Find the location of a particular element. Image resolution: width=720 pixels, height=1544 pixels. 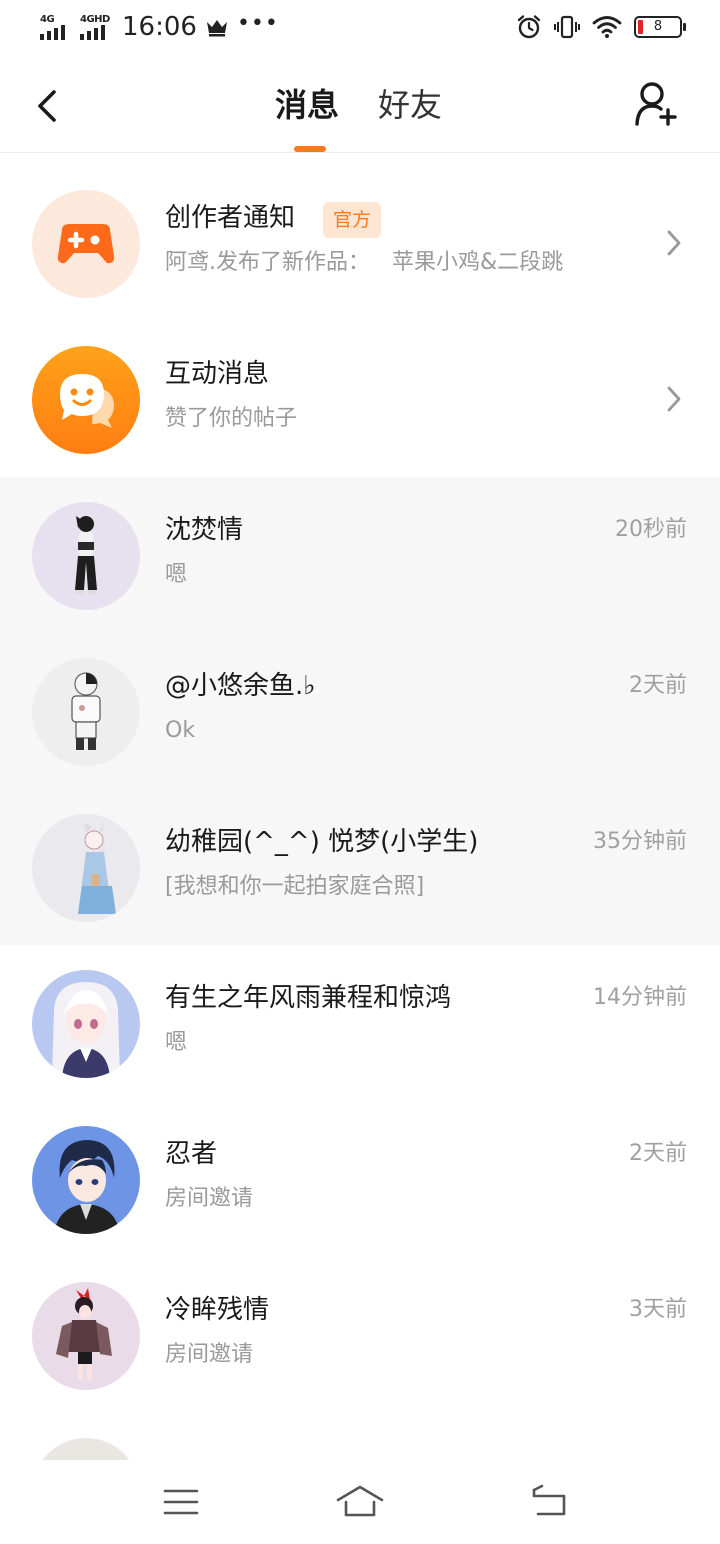

network-label-1: 4G is located at coordinates (47, 19).